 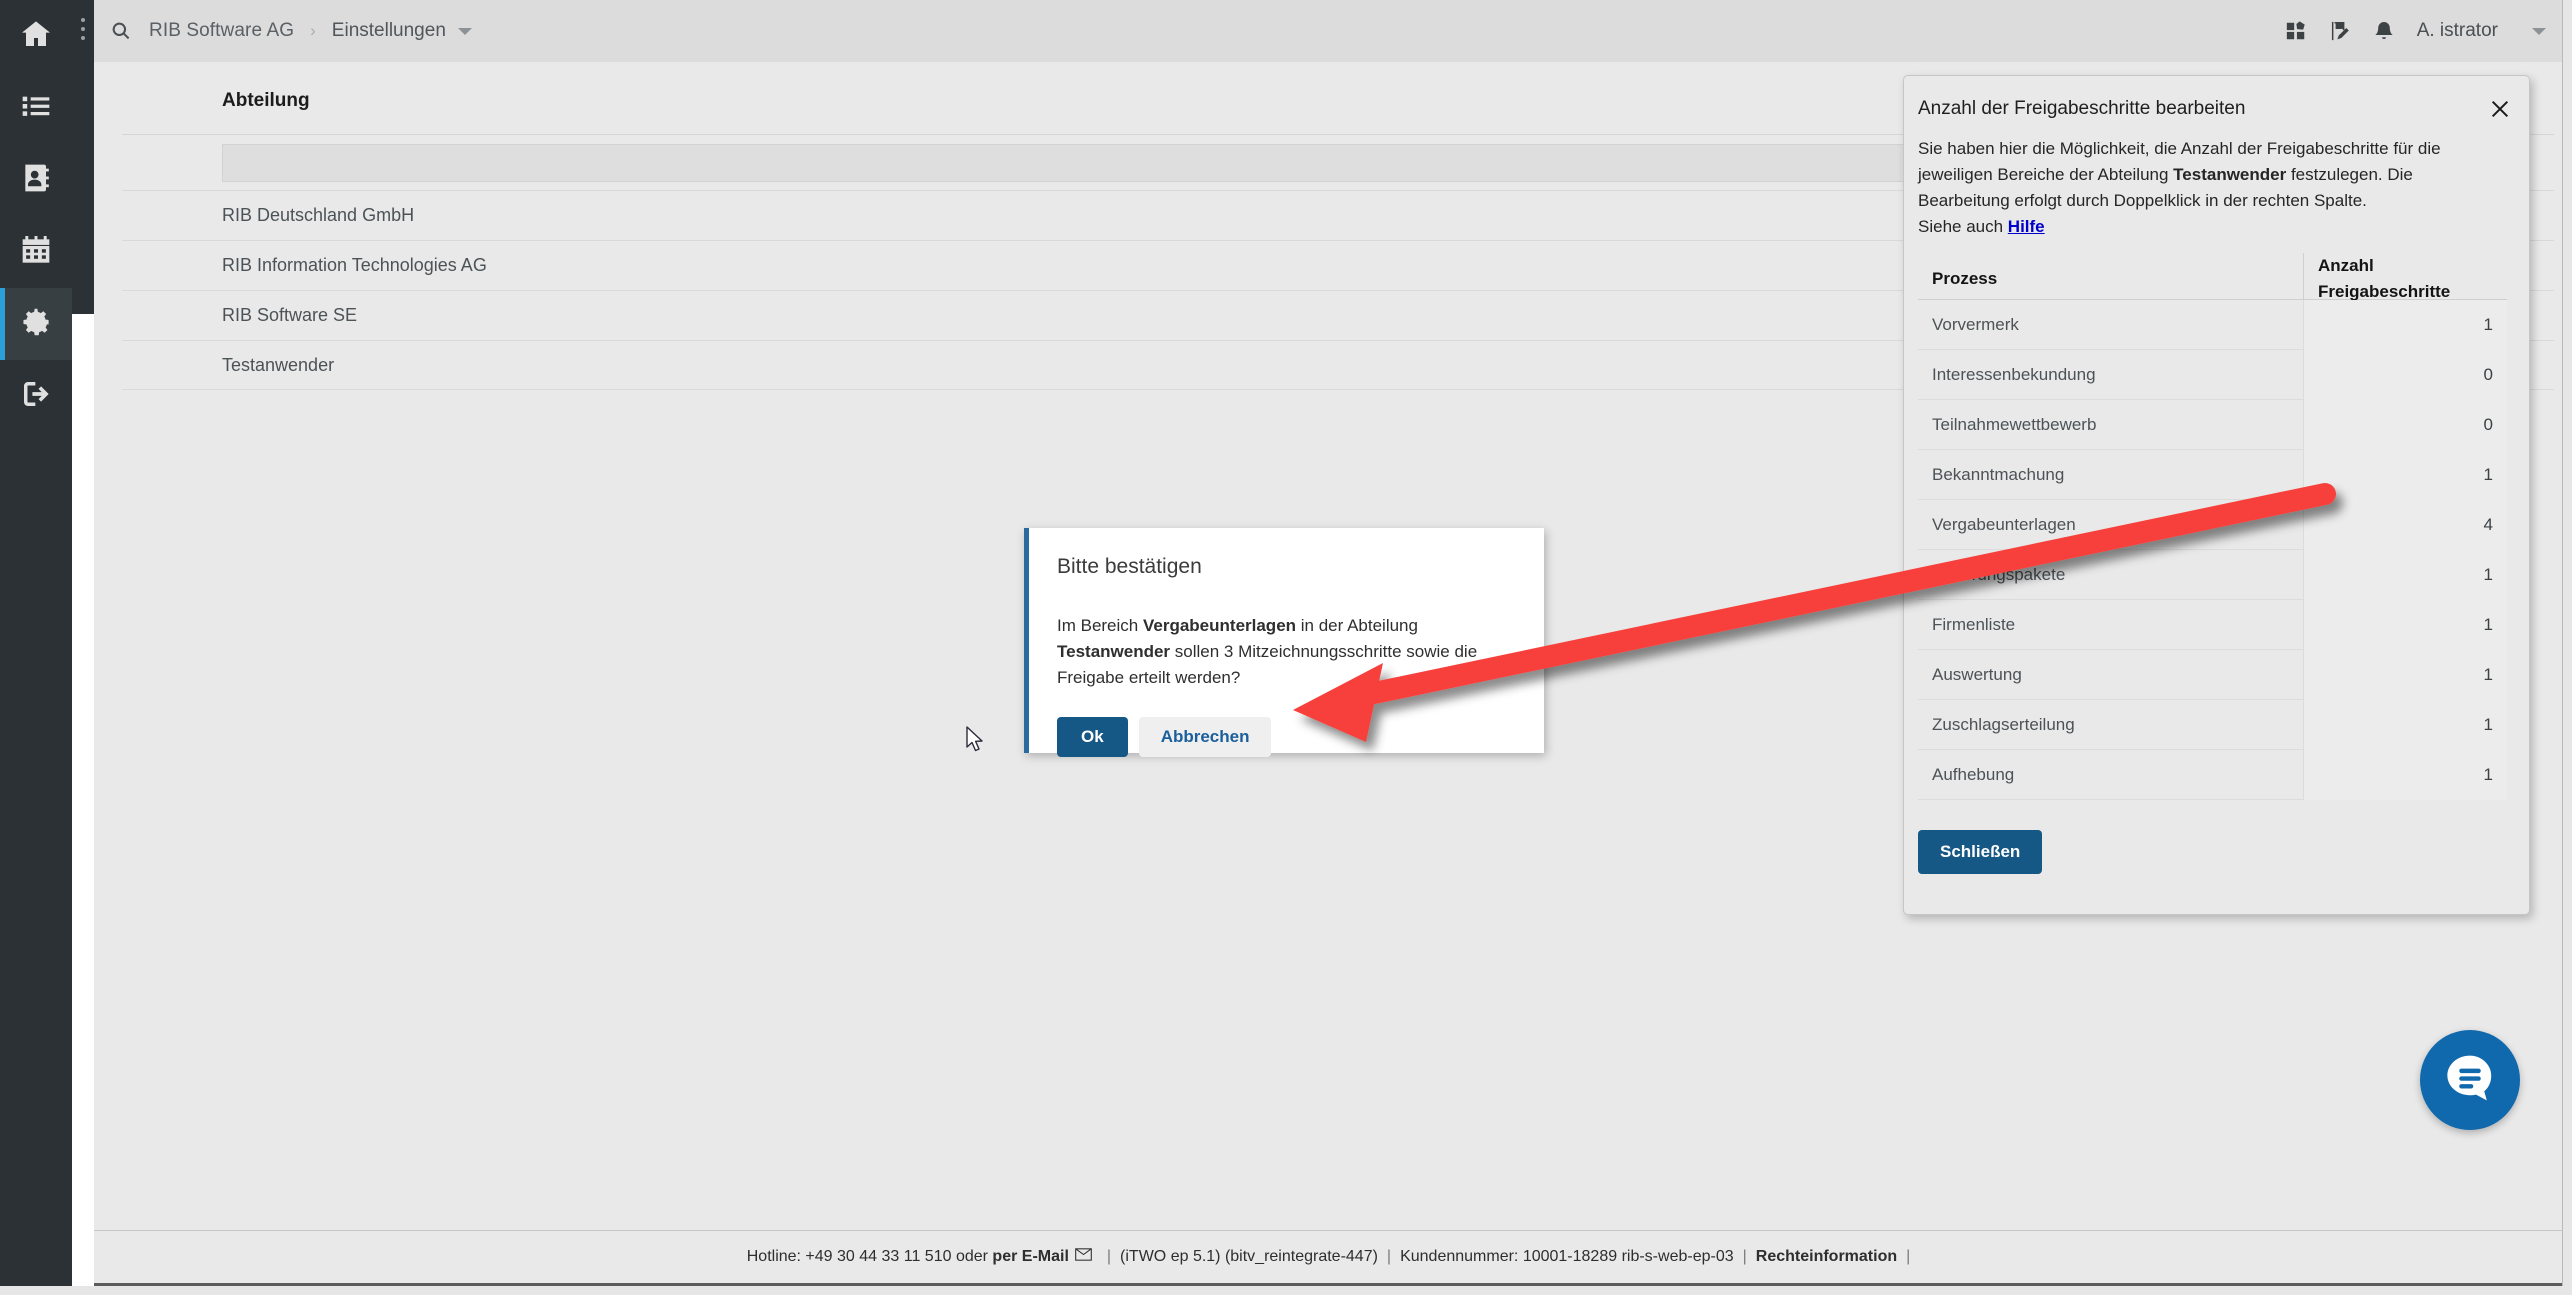 I want to click on table-row: Vergabeunterlagen 4, so click(x=2212, y=524).